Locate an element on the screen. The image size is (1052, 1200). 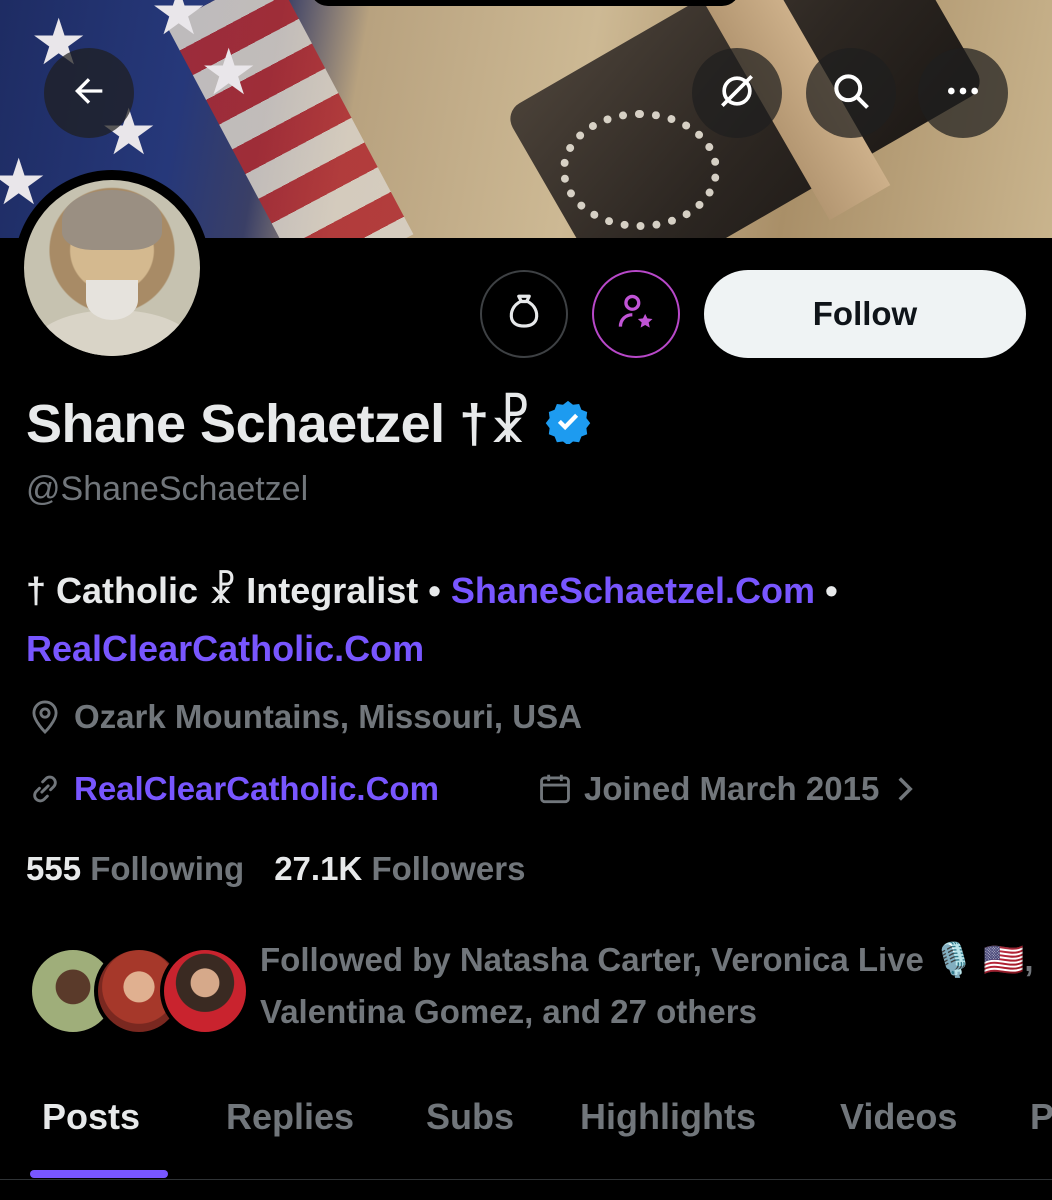
profile-name-row: Shane Schaetzel †☧ is located at coordinates (308, 423).